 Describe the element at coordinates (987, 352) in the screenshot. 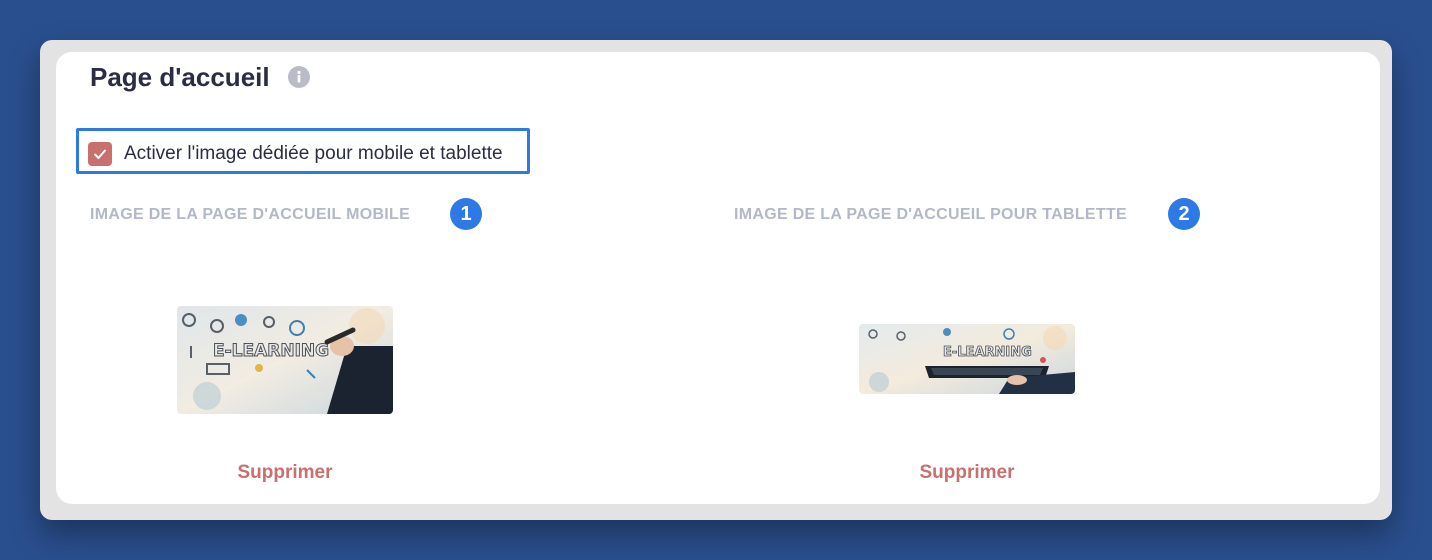

I see `tablet-image-caption: E-LEARNING` at that location.